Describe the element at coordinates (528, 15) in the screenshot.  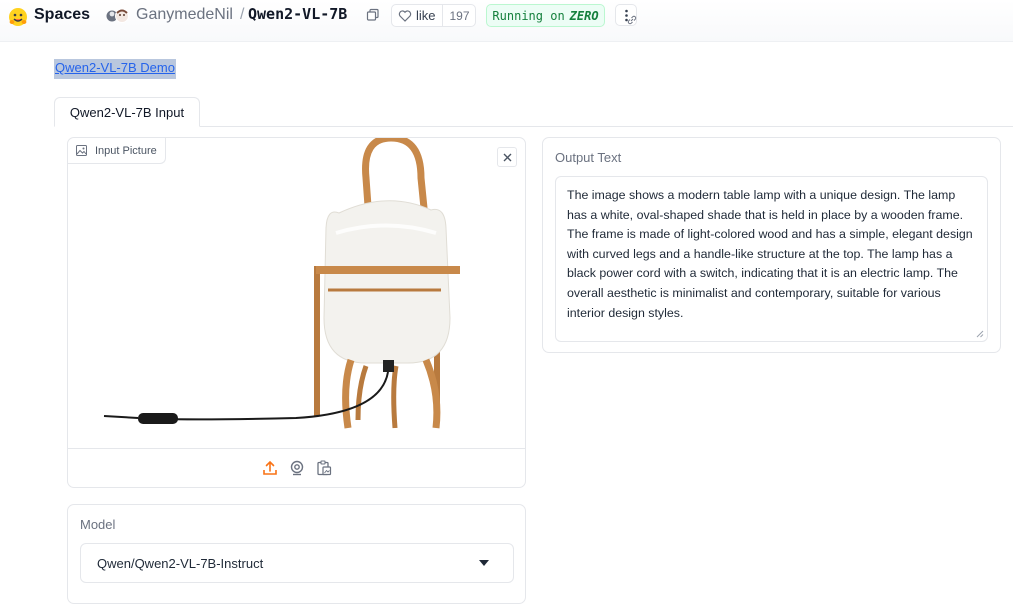
I see `status-text: Running on` at that location.